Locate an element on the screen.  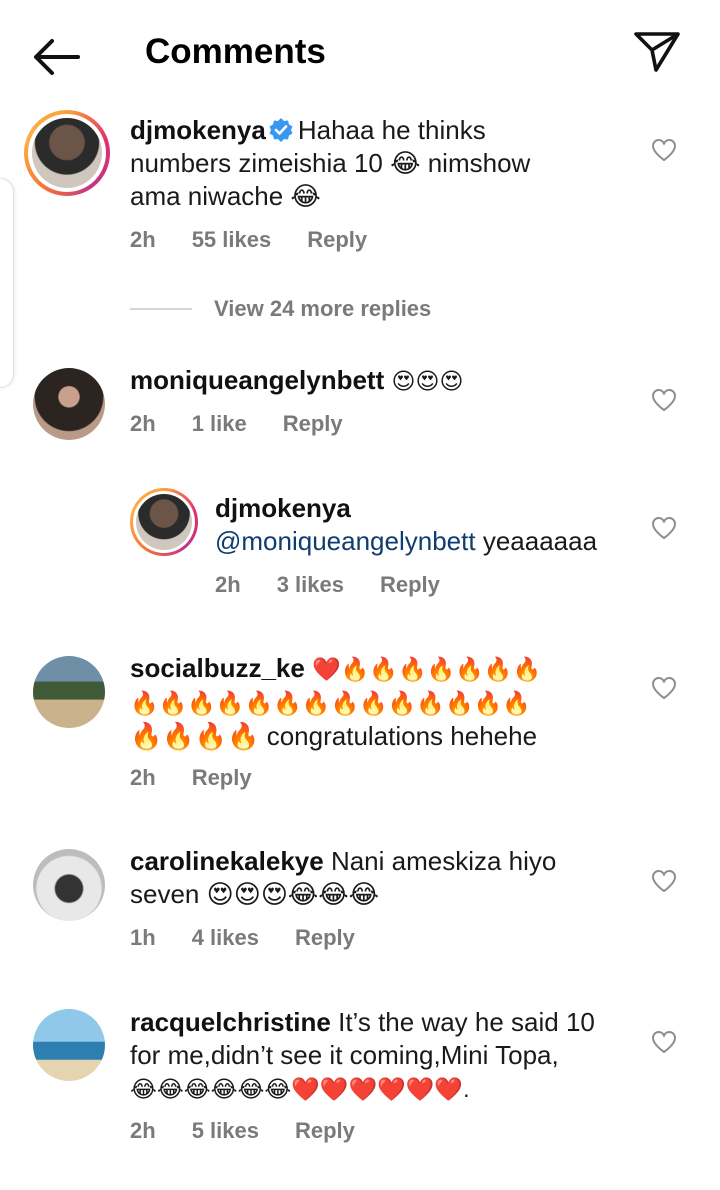
comment-meta: 2h 1 like Reply is located at coordinates (254, 424).